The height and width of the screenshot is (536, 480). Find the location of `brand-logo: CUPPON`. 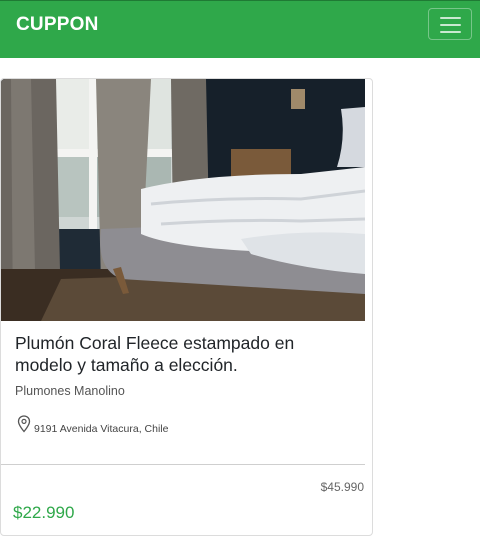

brand-logo: CUPPON is located at coordinates (57, 25).